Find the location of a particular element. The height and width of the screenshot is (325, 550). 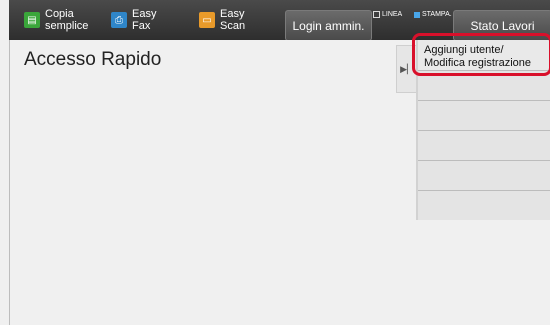

print-indicator-label: STAMPA. is located at coordinates (437, 14).